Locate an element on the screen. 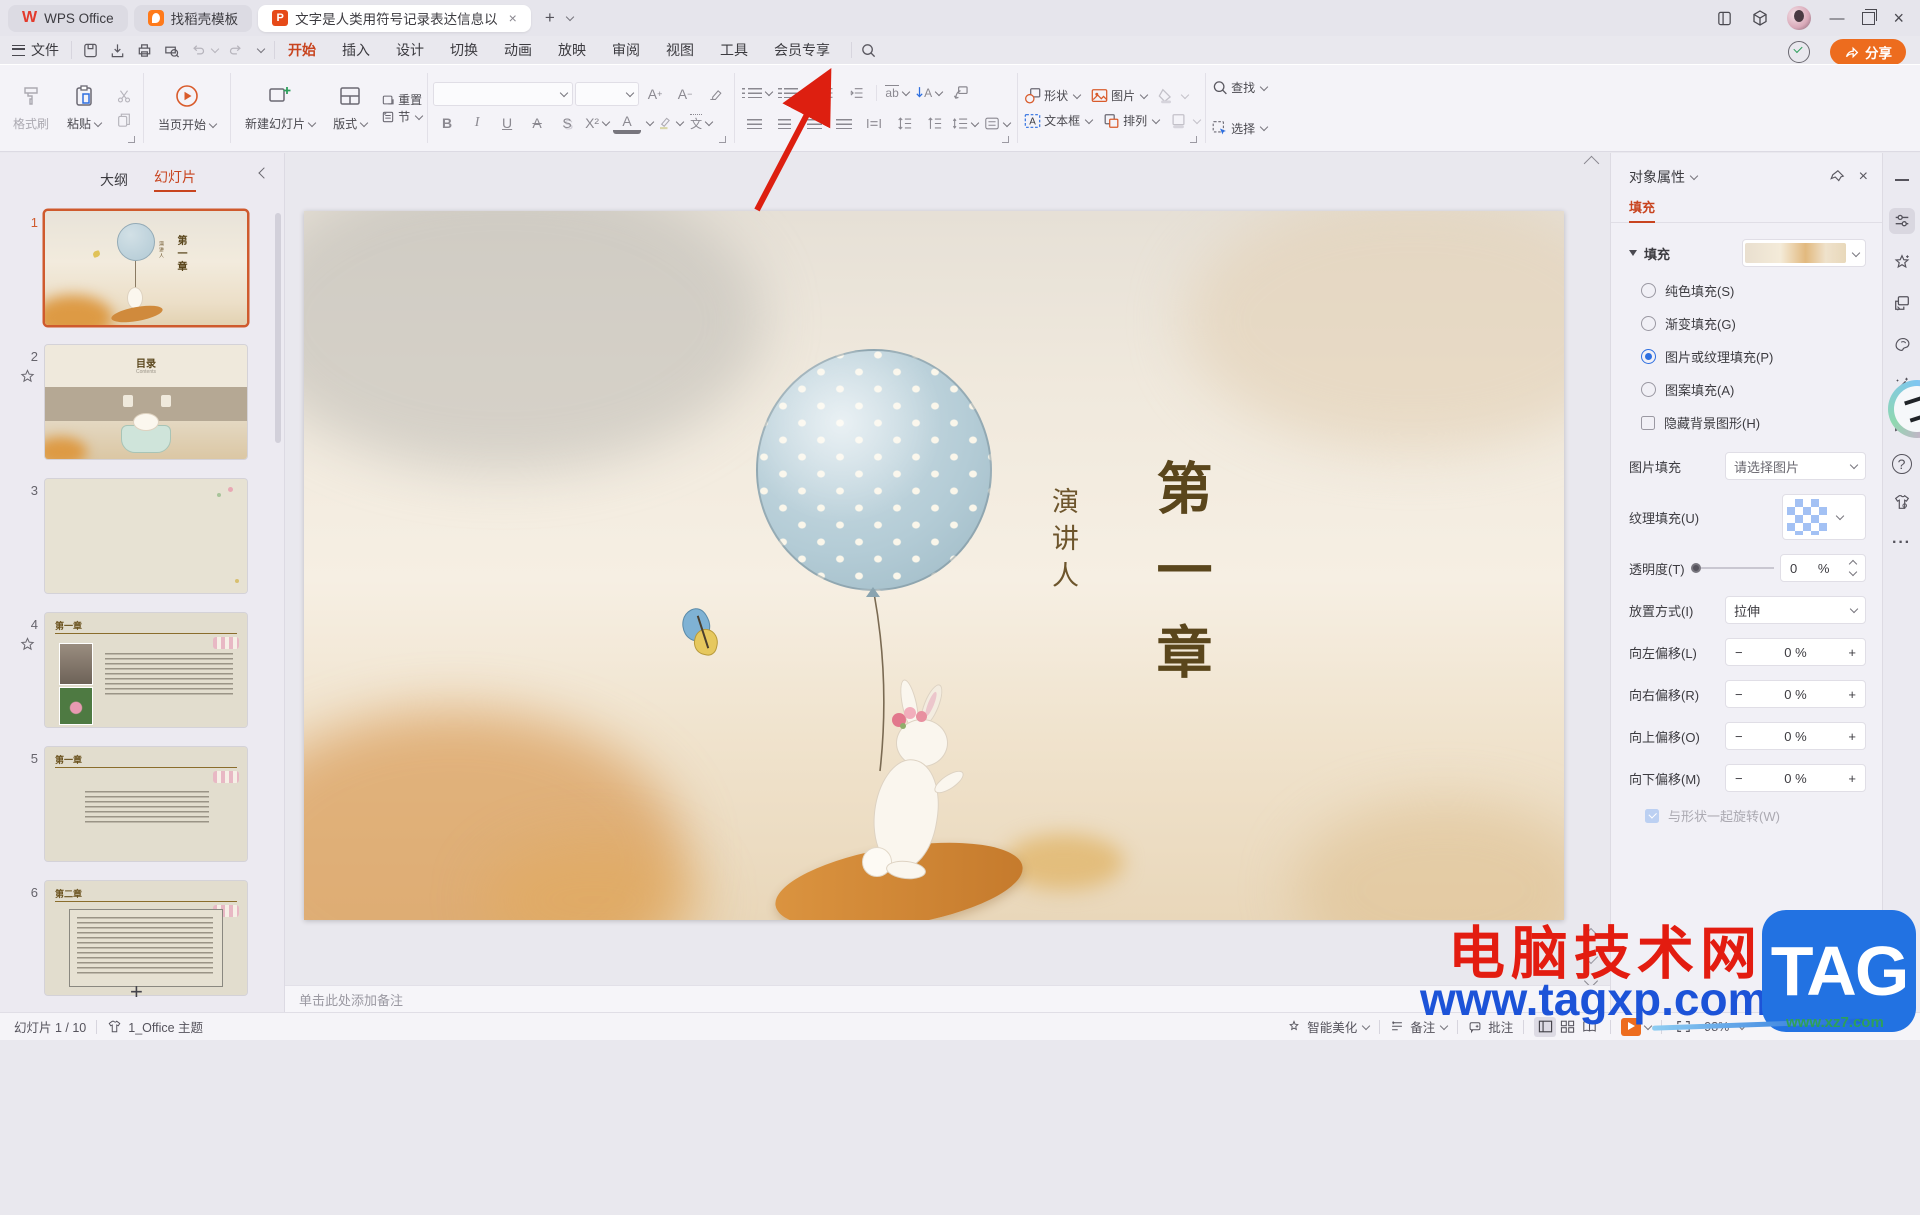 The image size is (1920, 1215). save-icon is located at coordinates (90, 50).